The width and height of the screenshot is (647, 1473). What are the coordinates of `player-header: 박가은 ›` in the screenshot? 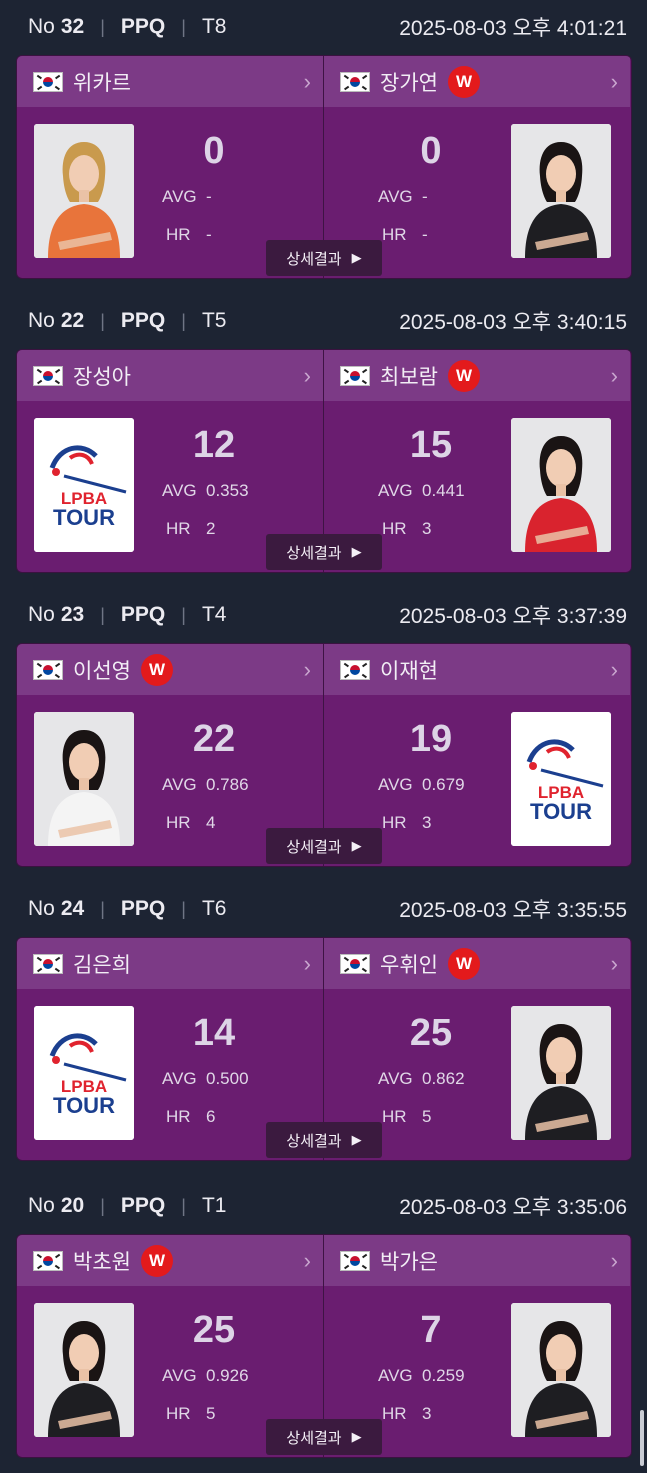 It's located at (477, 1260).